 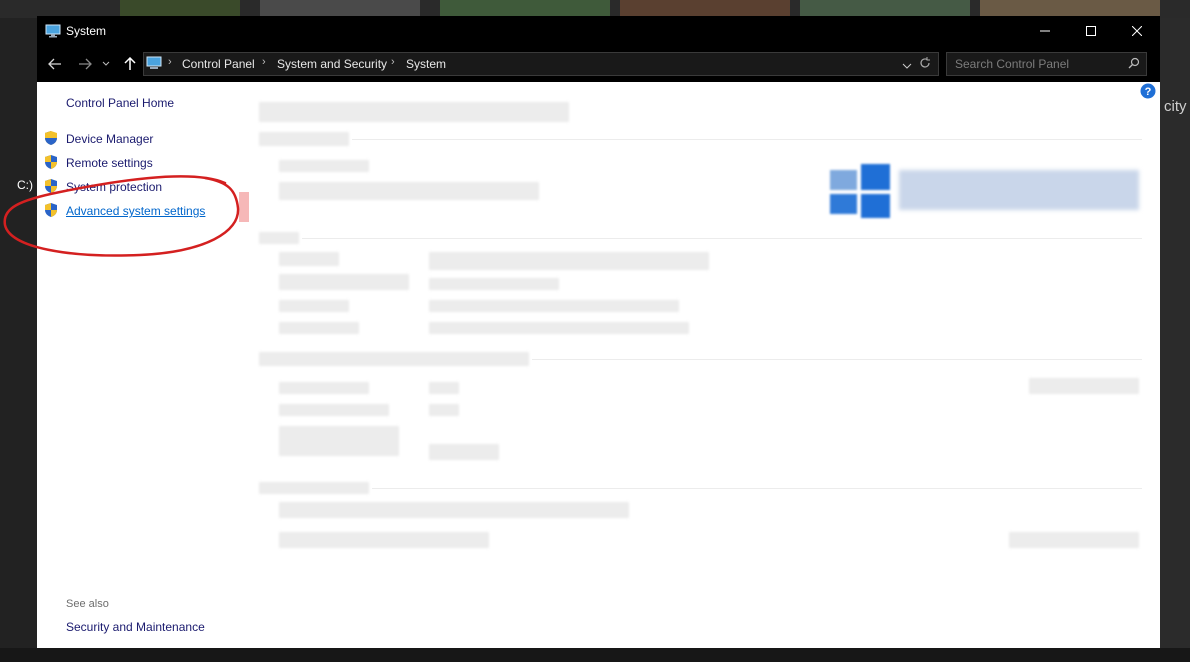 I want to click on remote-settings-link: Remote settings, so click(x=109, y=163).